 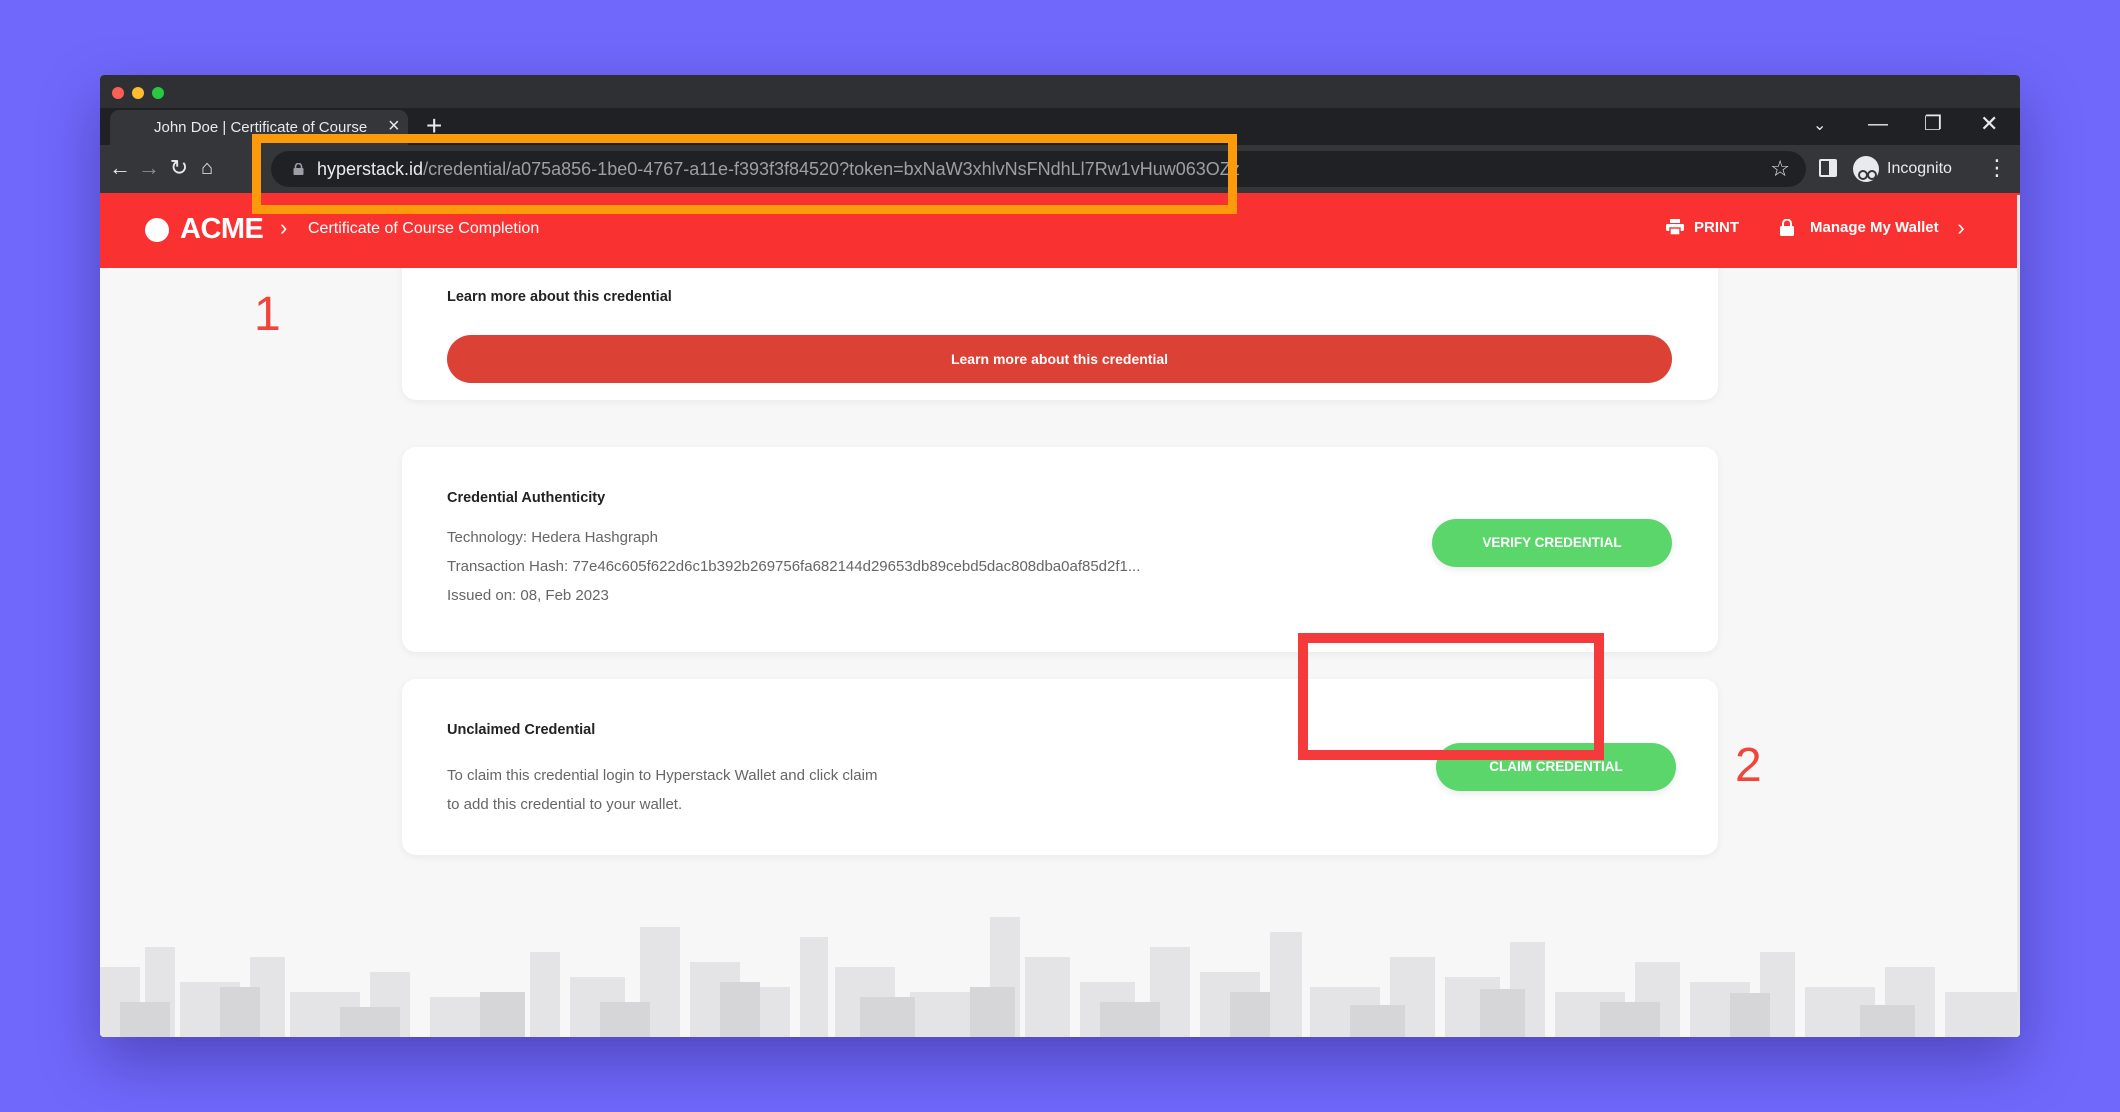 What do you see at coordinates (157, 230) in the screenshot?
I see `acme-logo-icon` at bounding box center [157, 230].